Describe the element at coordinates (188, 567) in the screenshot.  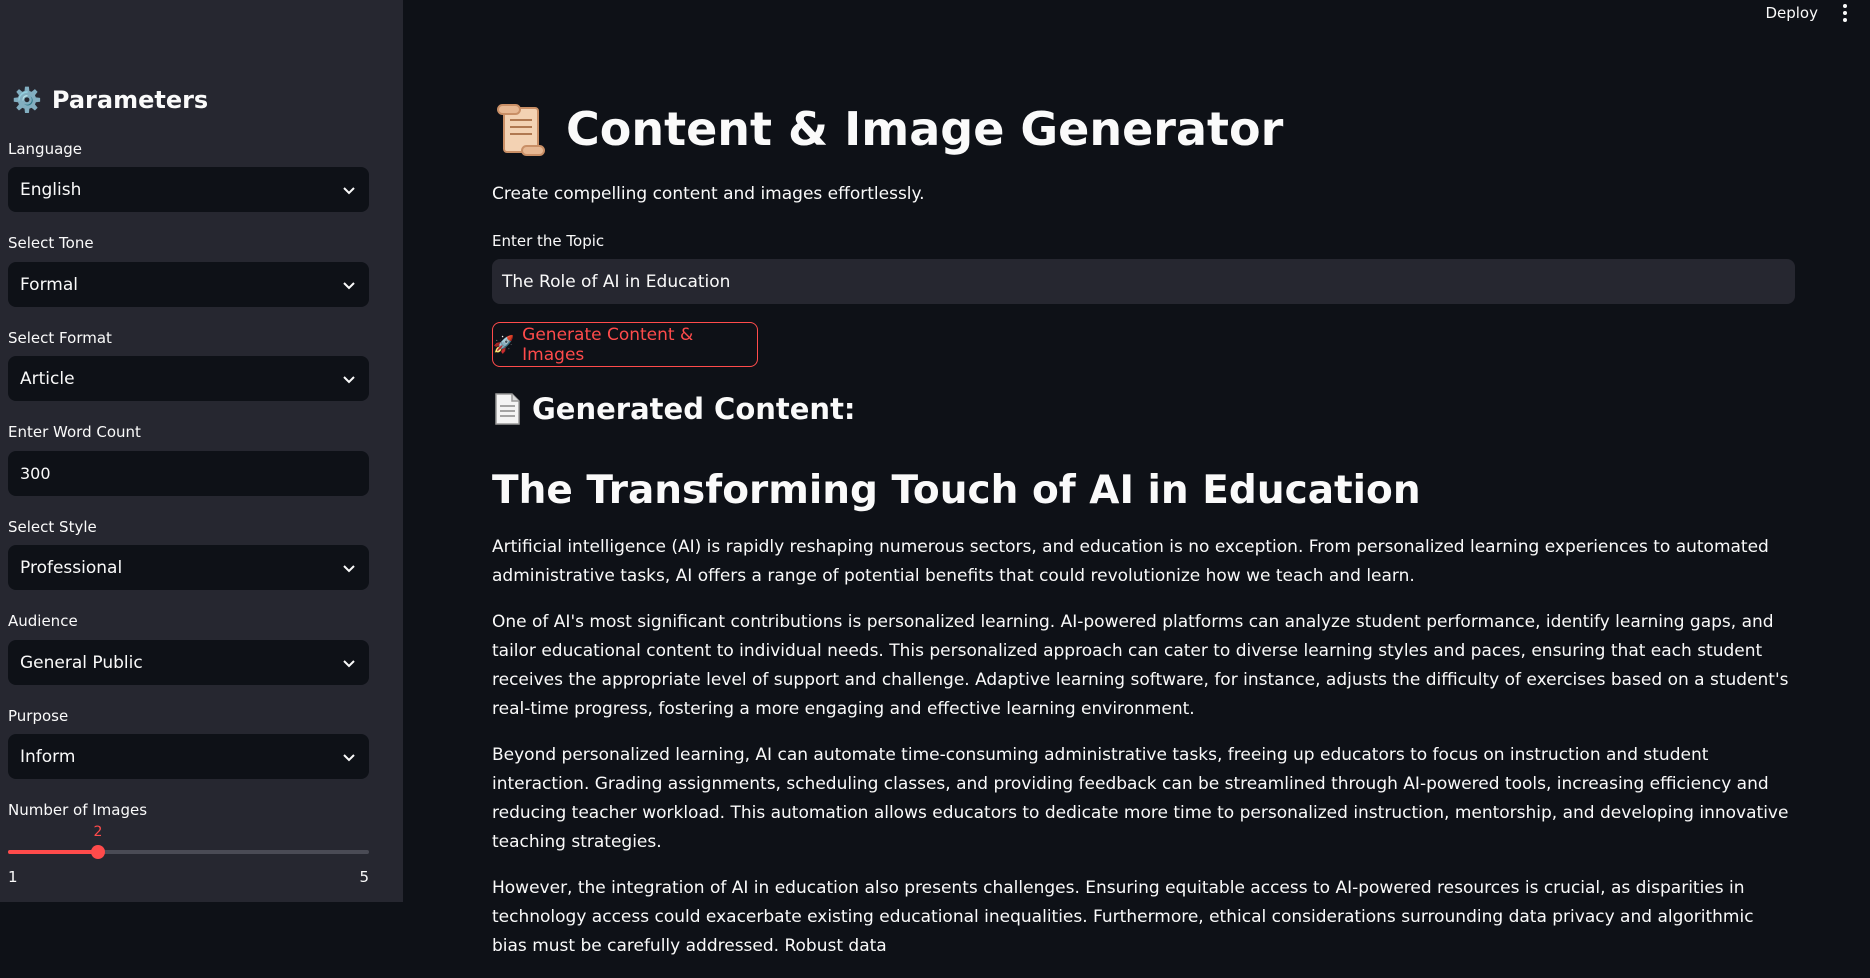
I see `style-select: Professional` at that location.